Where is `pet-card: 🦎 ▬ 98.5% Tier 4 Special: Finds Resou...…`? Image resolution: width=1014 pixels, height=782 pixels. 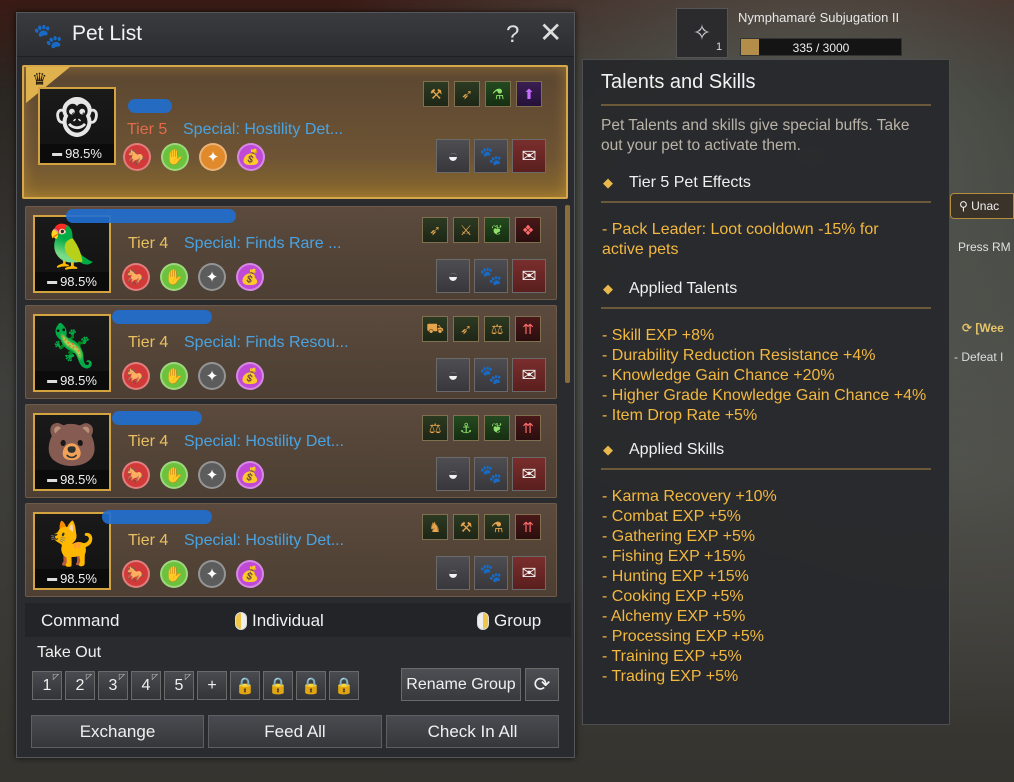
pet-card: 🦎 ▬ 98.5% Tier 4 Special: Finds Resou...… is located at coordinates (291, 352).